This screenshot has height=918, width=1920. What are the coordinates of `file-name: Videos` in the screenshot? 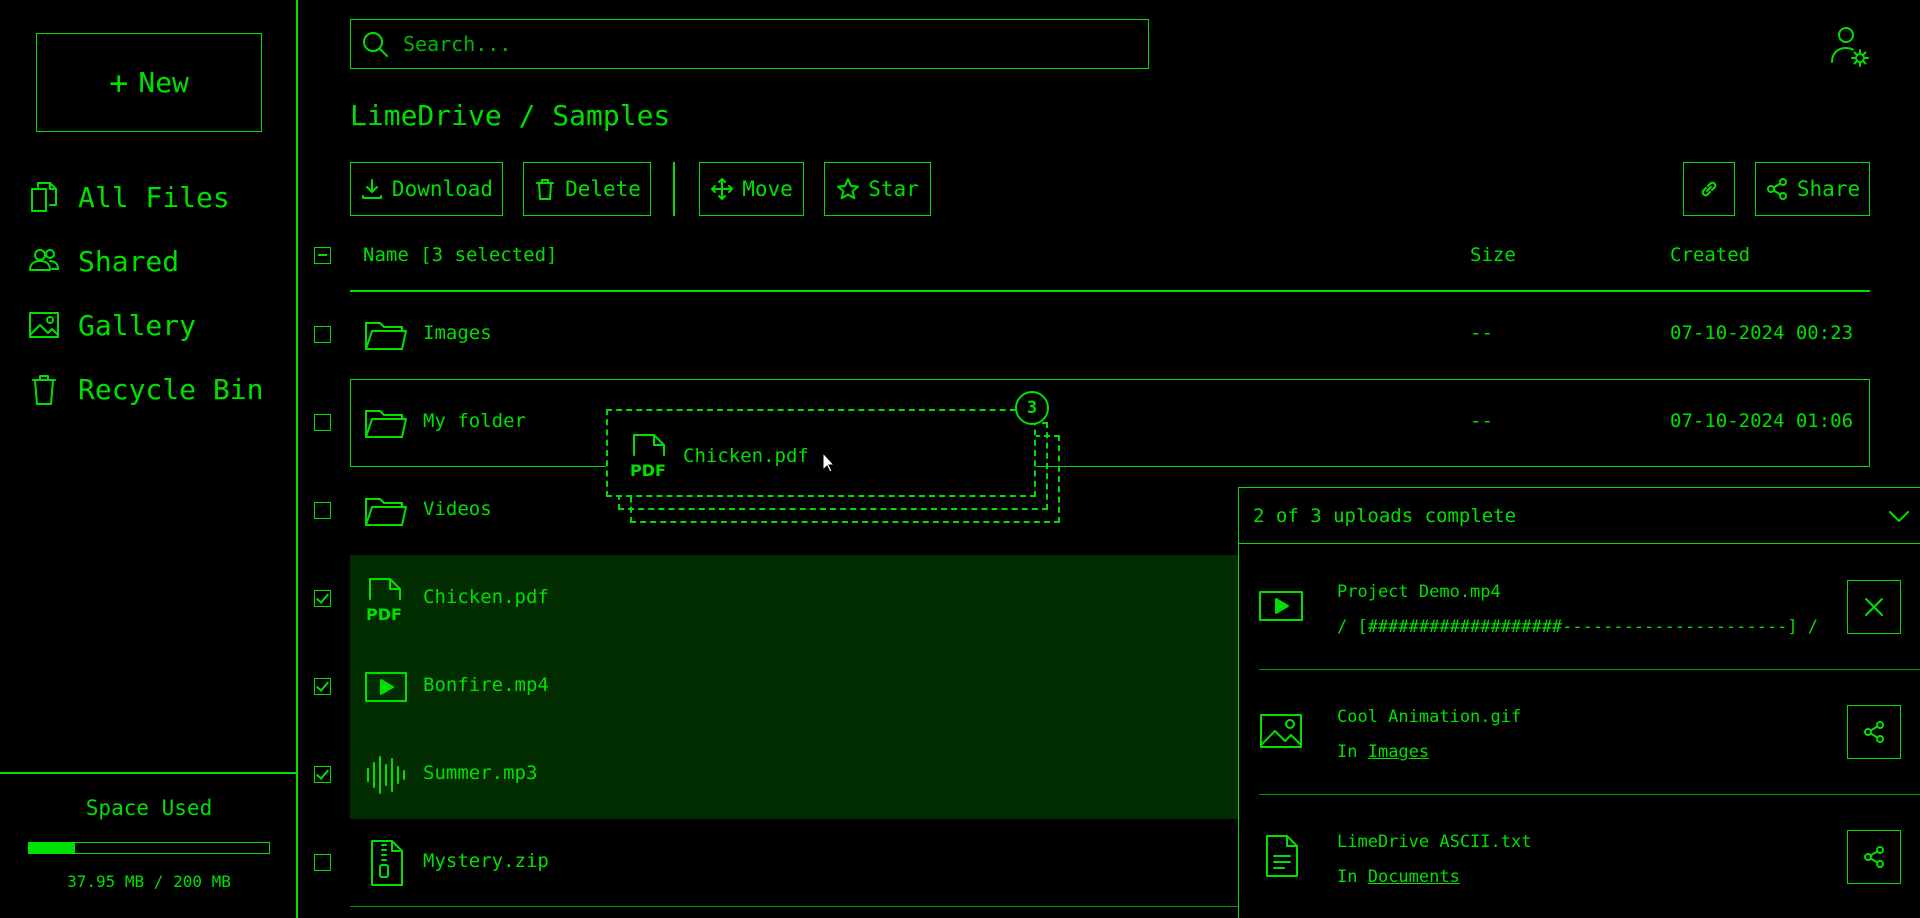 It's located at (457, 509).